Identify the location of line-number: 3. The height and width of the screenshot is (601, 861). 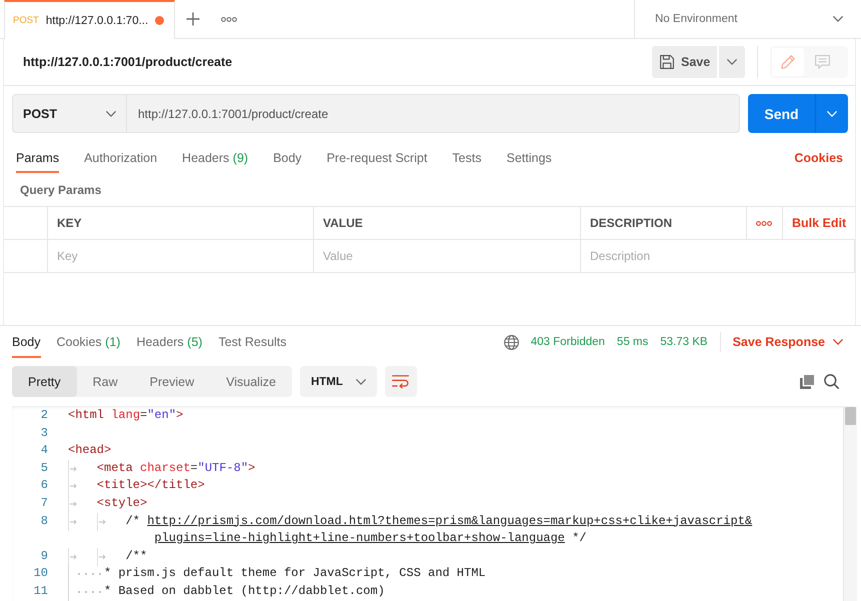
(44, 433).